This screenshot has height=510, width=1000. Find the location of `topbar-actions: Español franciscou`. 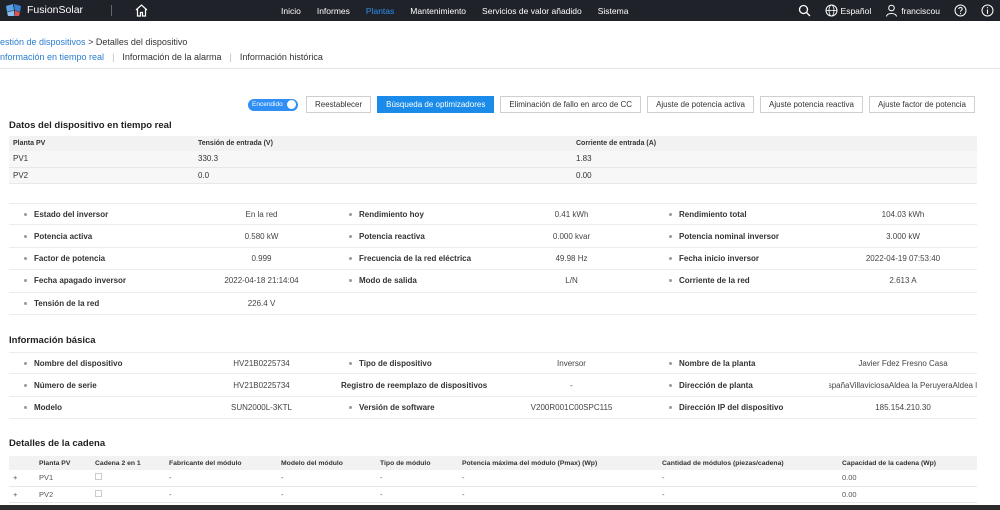

topbar-actions: Español franciscou is located at coordinates (889, 10).